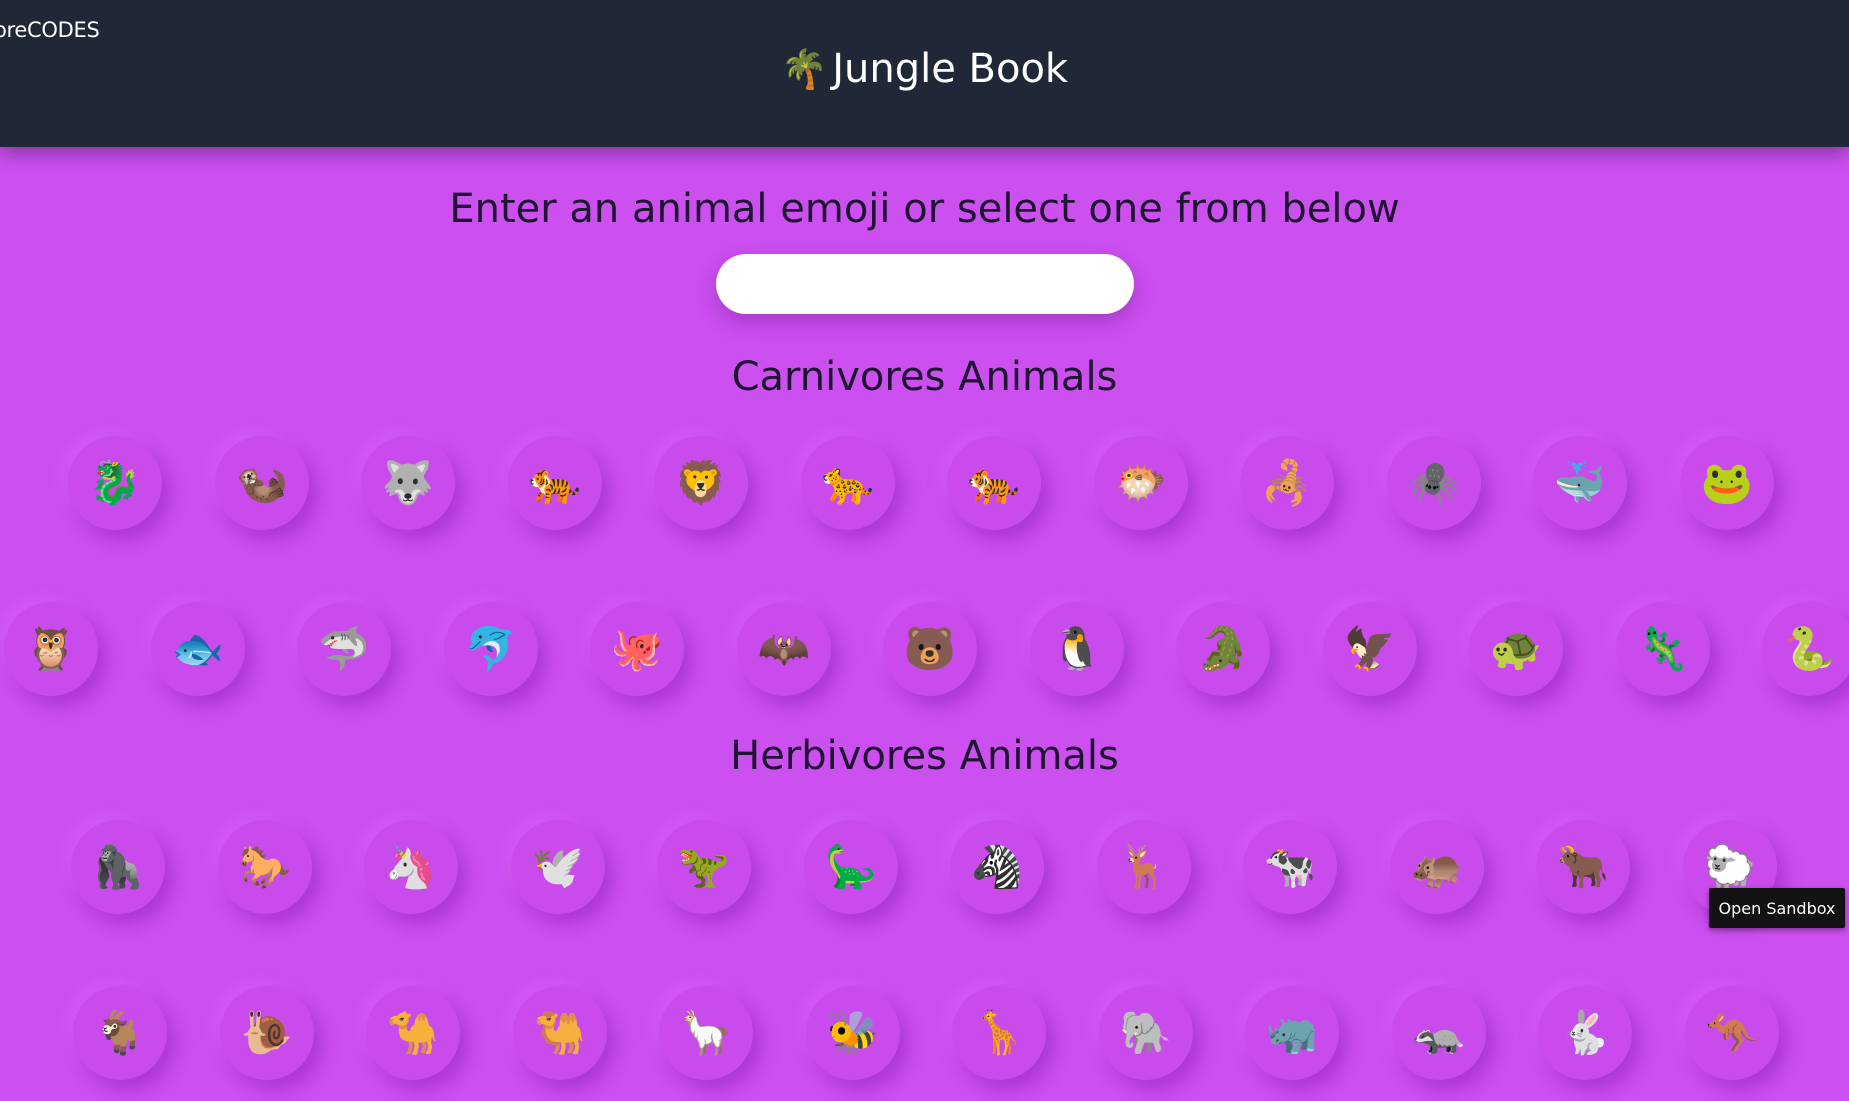 Image resolution: width=1849 pixels, height=1101 pixels. I want to click on animal-emoji-button: 🐸, so click(1727, 483).